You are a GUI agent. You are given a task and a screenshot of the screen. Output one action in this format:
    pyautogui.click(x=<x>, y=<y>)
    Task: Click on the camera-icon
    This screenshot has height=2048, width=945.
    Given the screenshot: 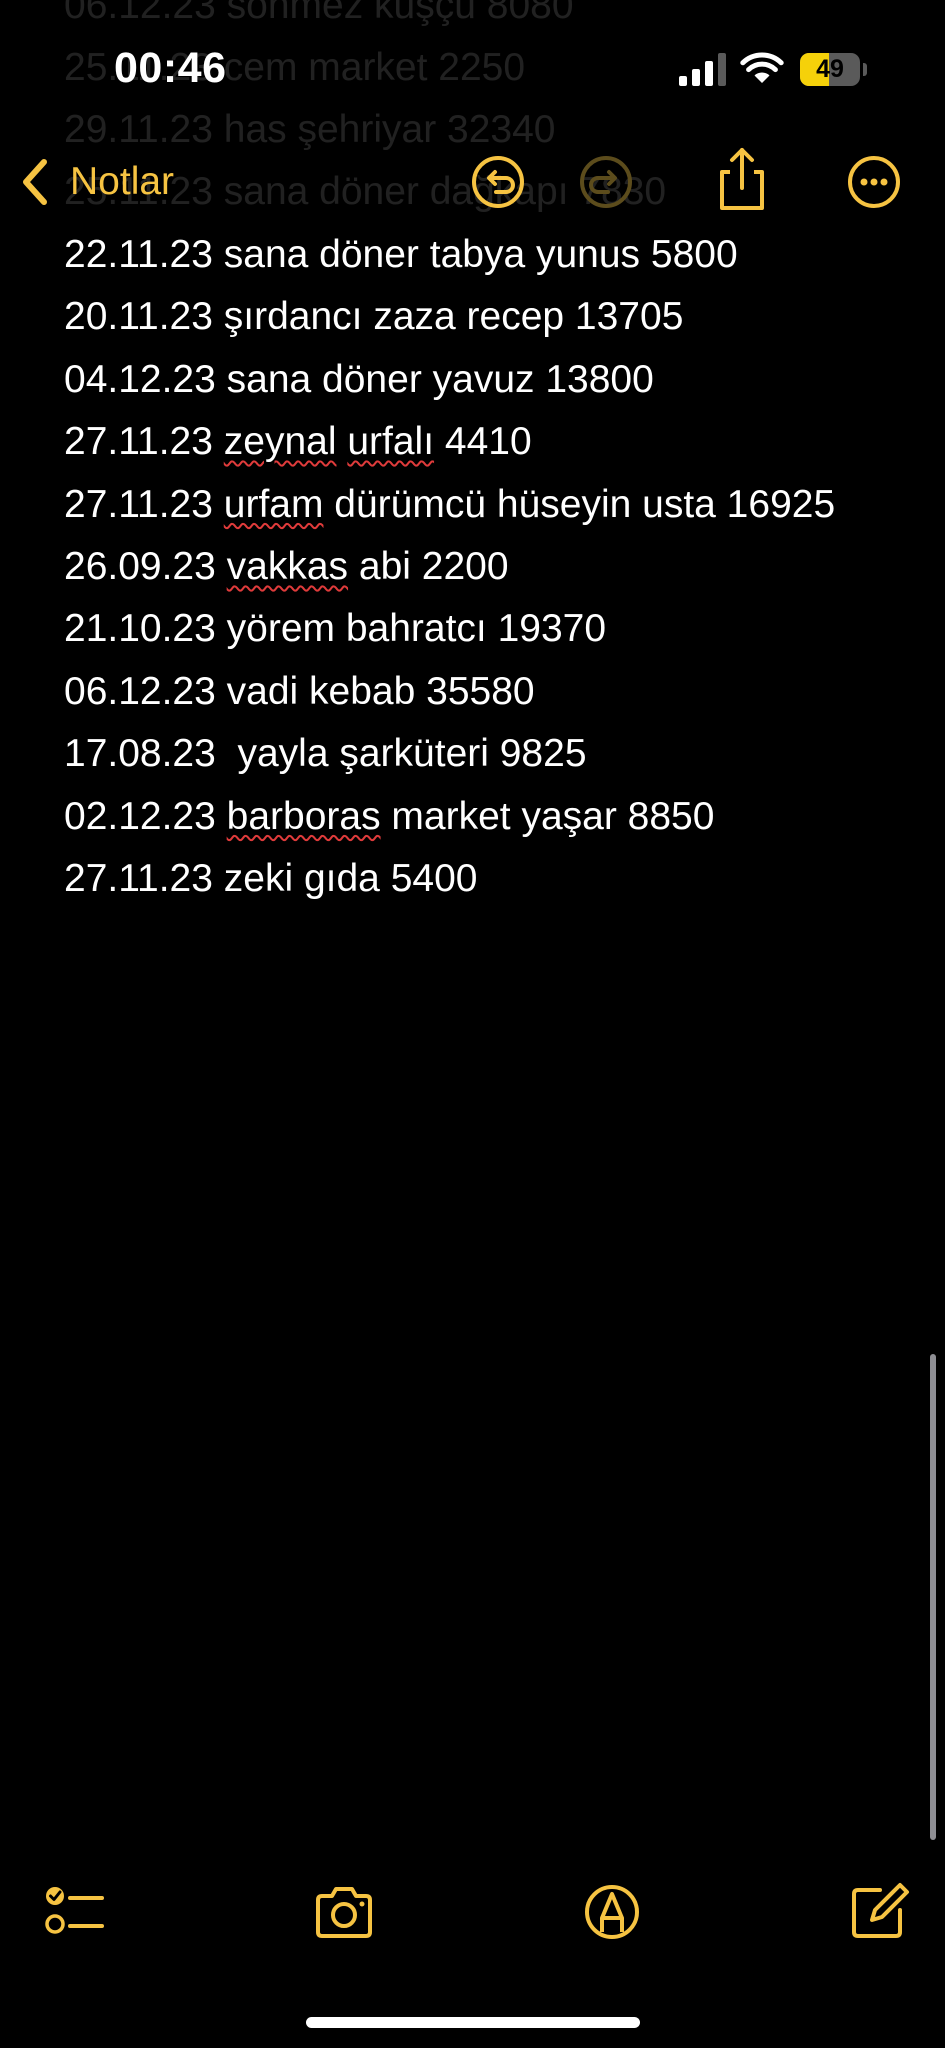 What is the action you would take?
    pyautogui.click(x=344, y=1912)
    